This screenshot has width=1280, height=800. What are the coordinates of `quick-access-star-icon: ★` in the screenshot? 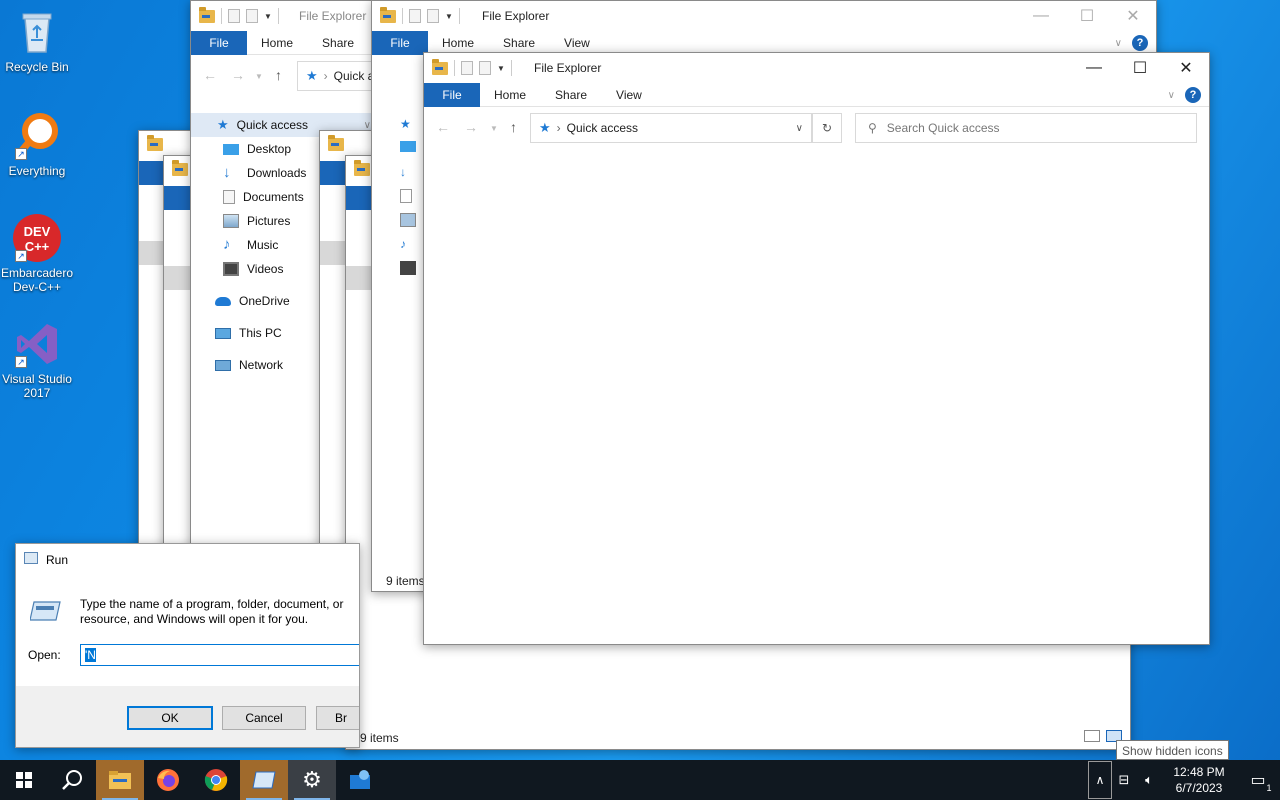 It's located at (405, 124).